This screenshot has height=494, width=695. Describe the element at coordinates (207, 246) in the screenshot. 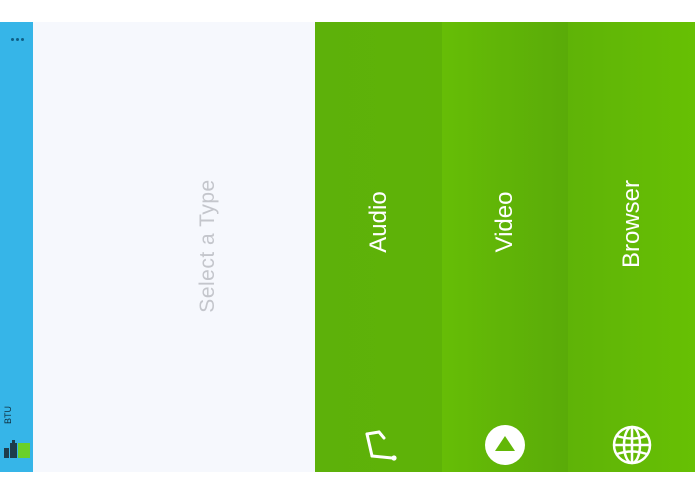

I see `select-type-prompt: Select a Type` at that location.